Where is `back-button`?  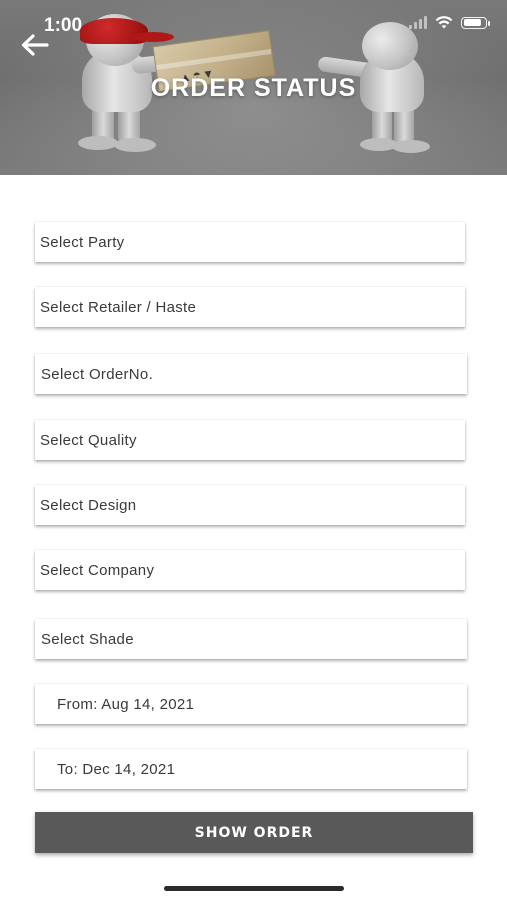
back-button is located at coordinates (35, 45).